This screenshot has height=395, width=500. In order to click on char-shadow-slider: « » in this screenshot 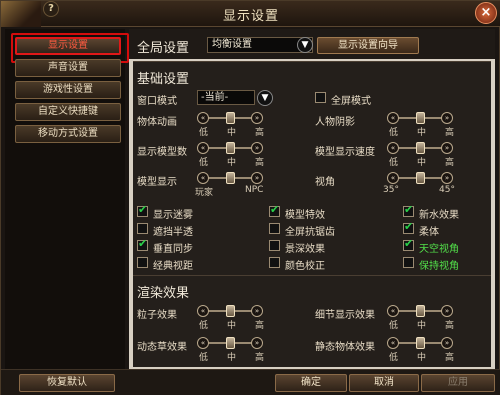, I will do `click(420, 118)`.